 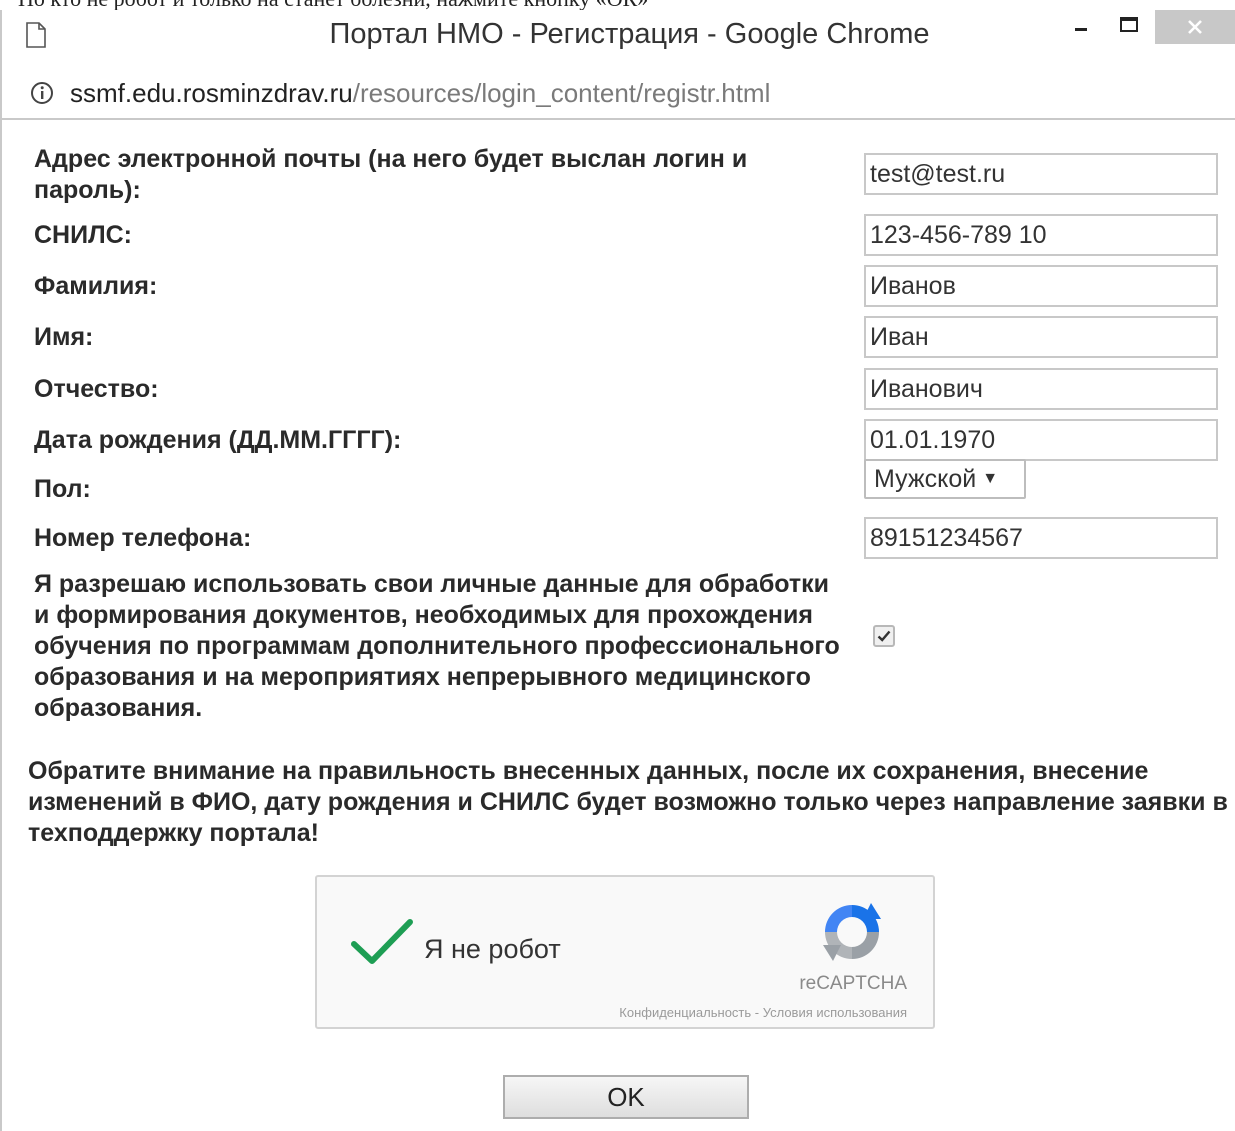 I want to click on checkmark-icon, so click(x=884, y=636).